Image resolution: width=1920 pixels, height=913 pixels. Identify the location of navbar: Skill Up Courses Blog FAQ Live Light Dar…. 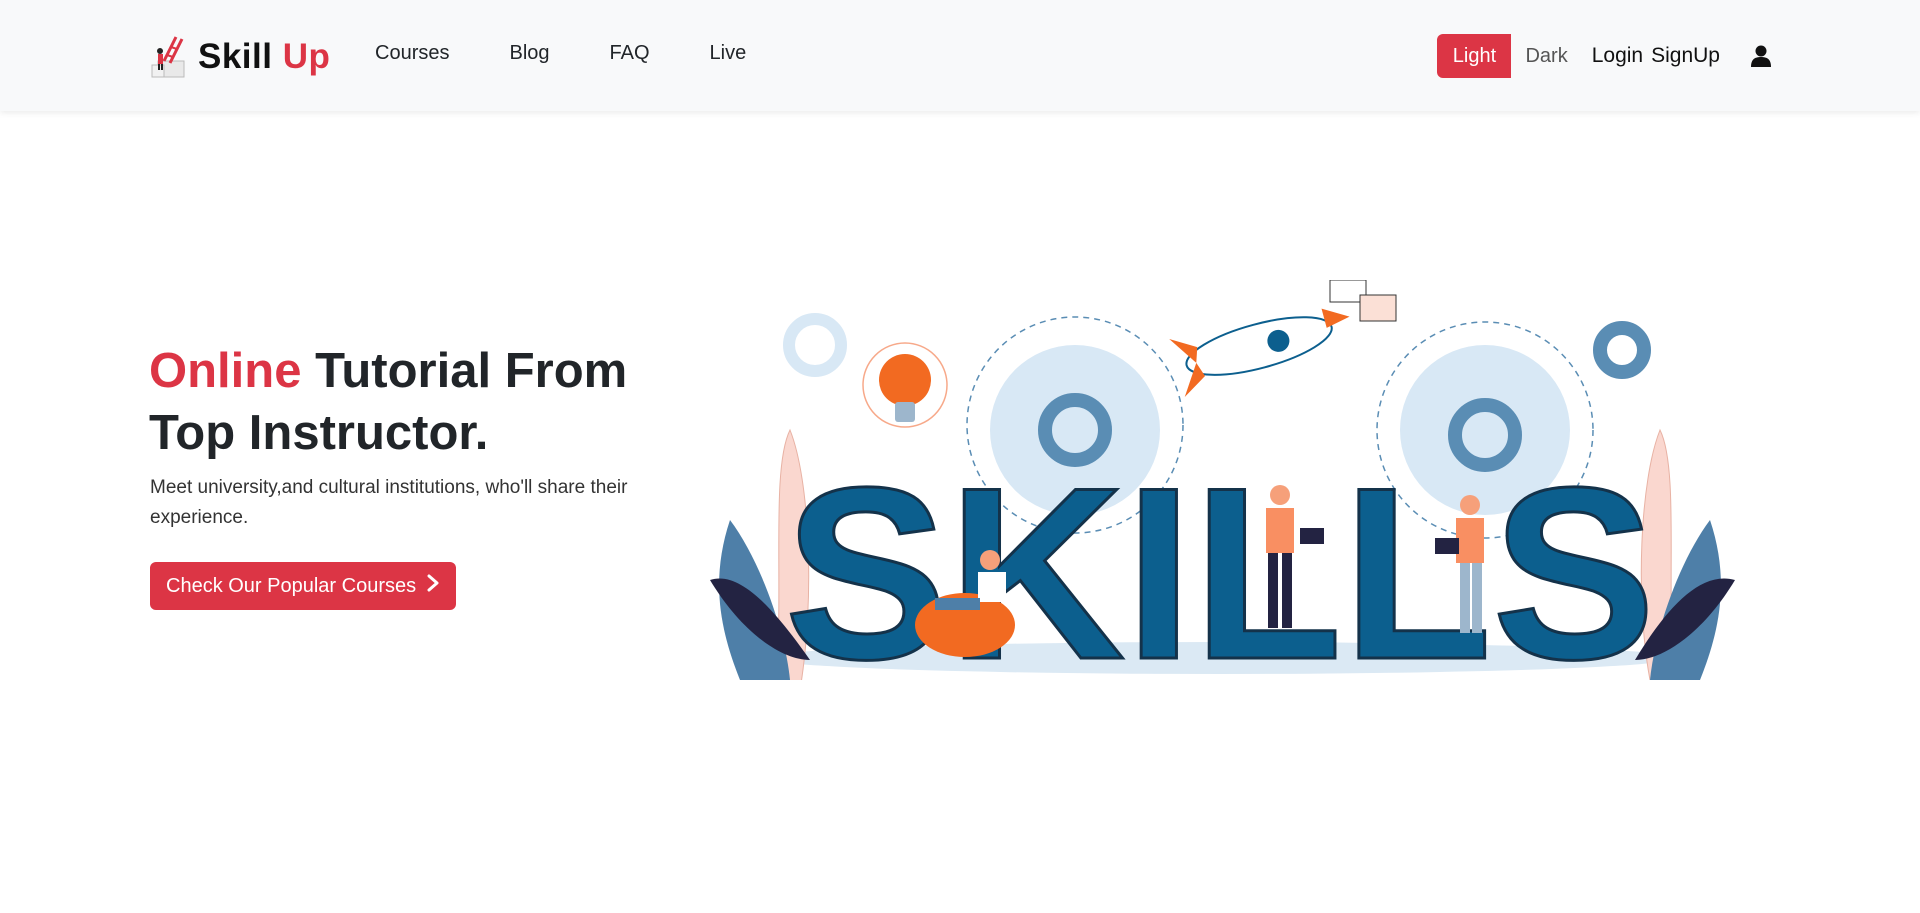
(960, 55).